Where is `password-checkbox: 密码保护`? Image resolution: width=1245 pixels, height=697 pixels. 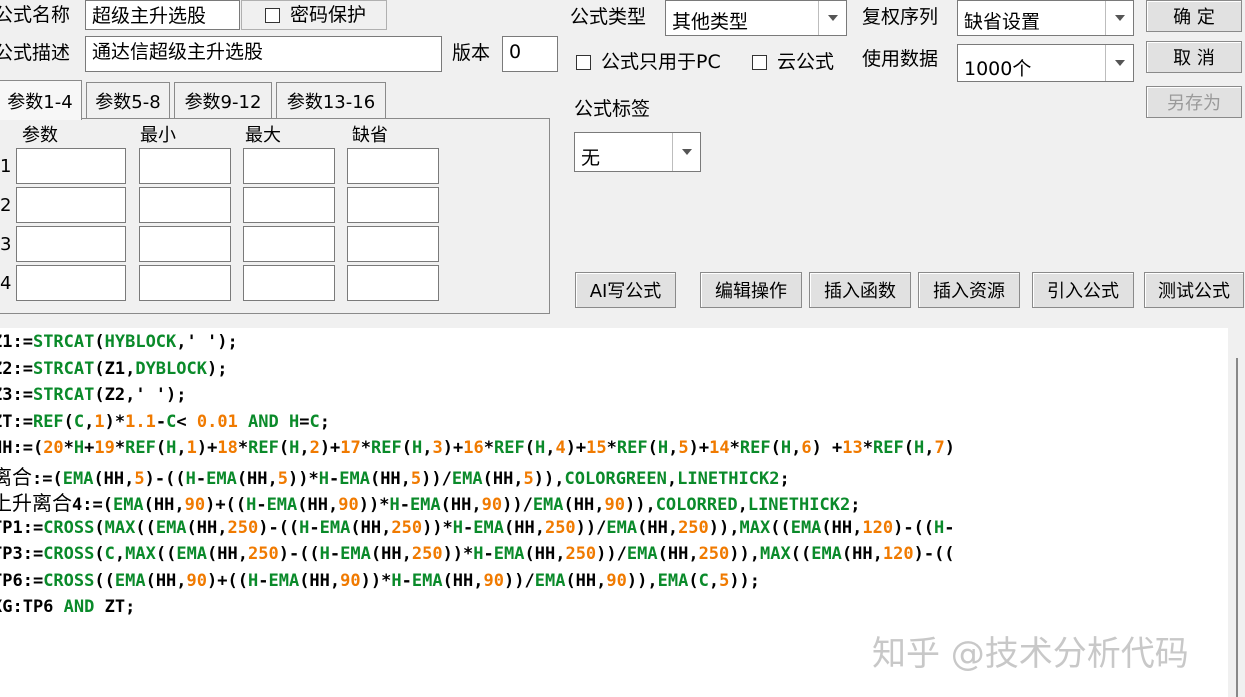
password-checkbox: 密码保护 is located at coordinates (315, 15).